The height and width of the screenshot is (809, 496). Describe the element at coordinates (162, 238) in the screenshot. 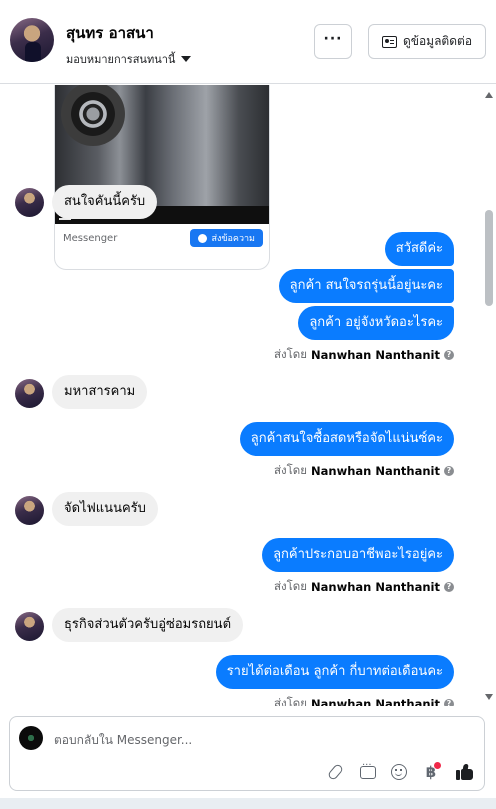

I see `ad-card-footer: Messenger ส่งข้อความ` at that location.